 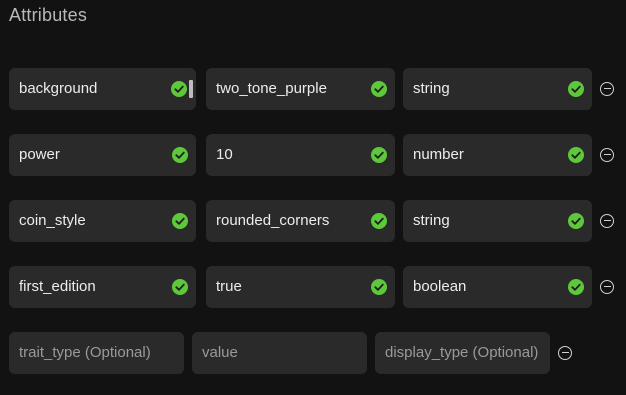 What do you see at coordinates (85, 352) in the screenshot?
I see `trait-type-placeholder: trait_type (Optional)` at bounding box center [85, 352].